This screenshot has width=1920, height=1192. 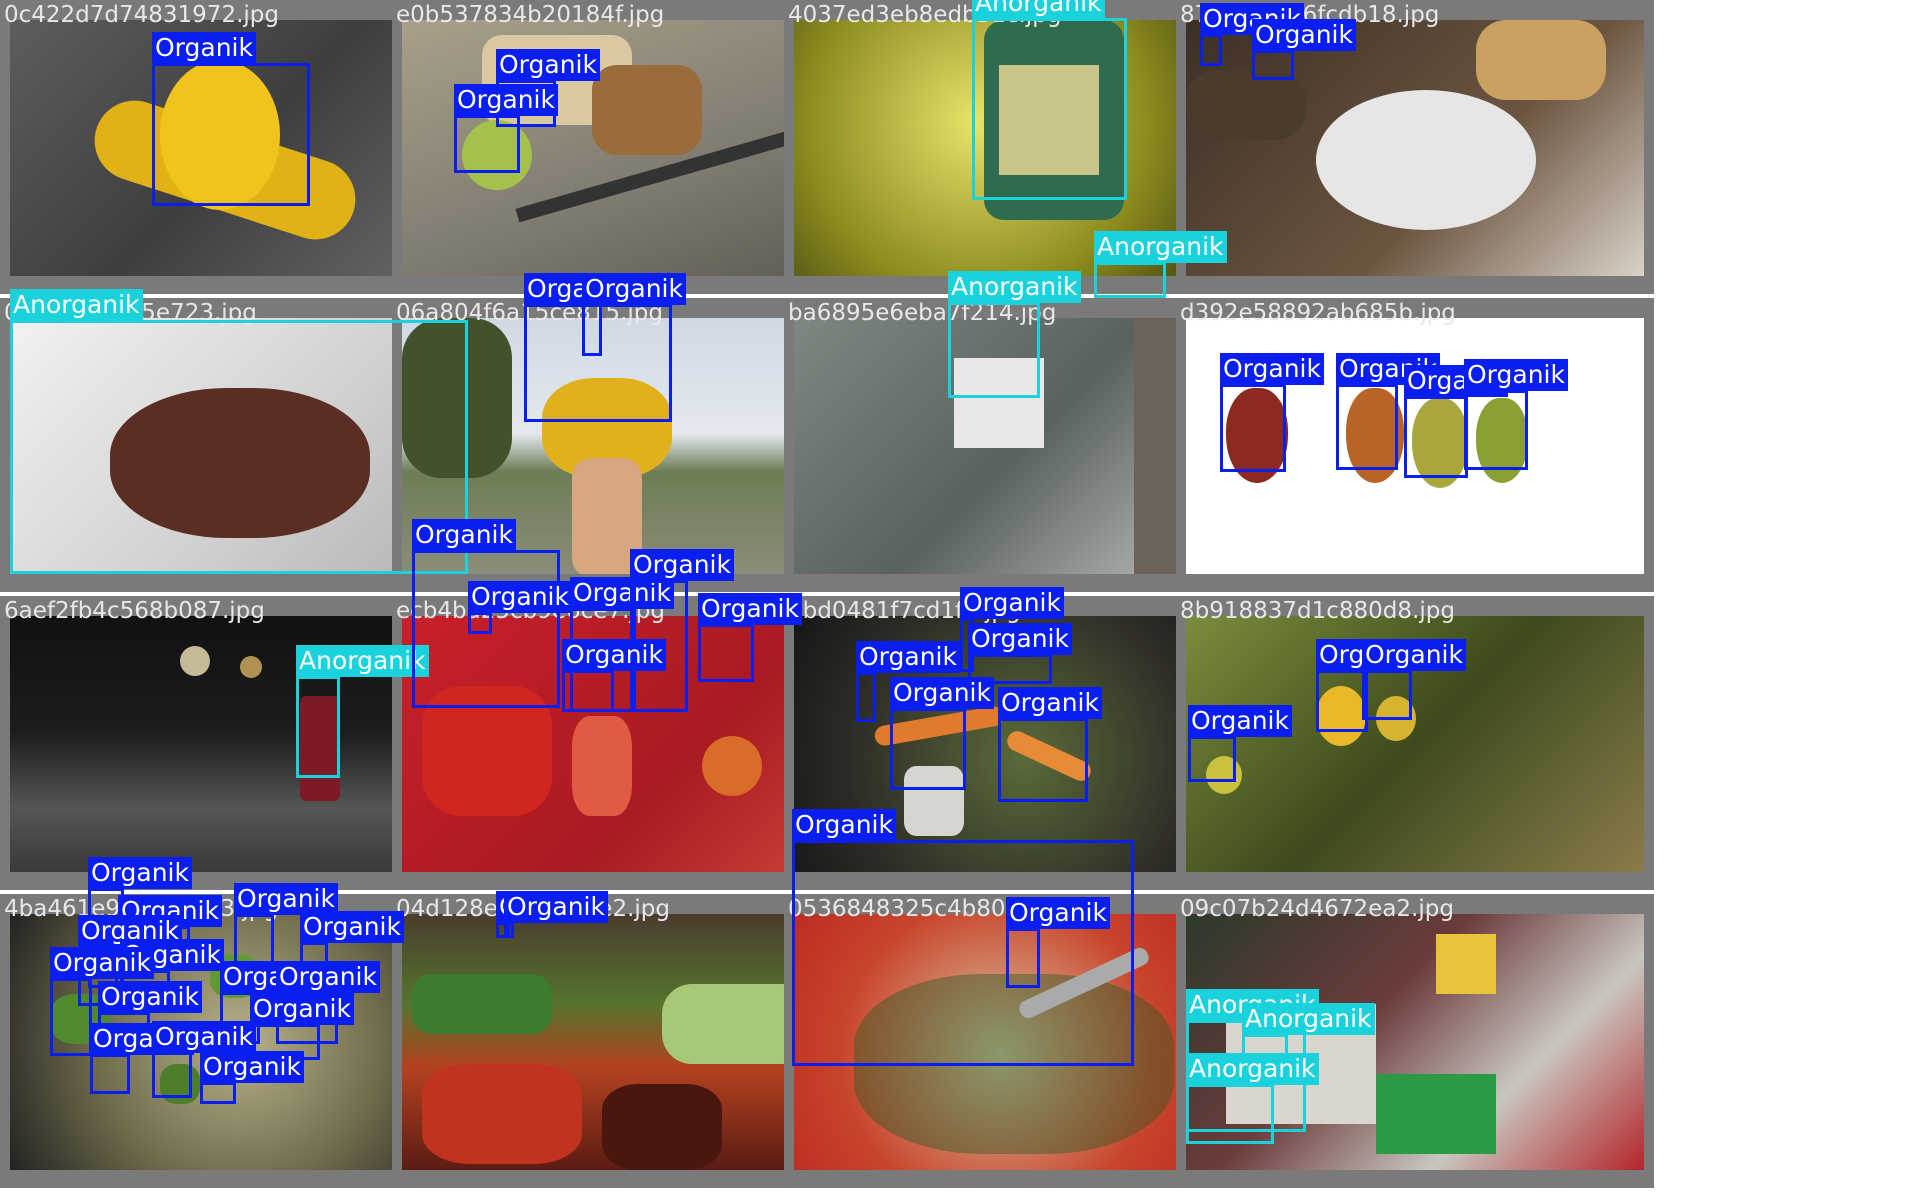 What do you see at coordinates (530, 15) in the screenshot?
I see `tile-filename: e0b537834b20184f.jpg` at bounding box center [530, 15].